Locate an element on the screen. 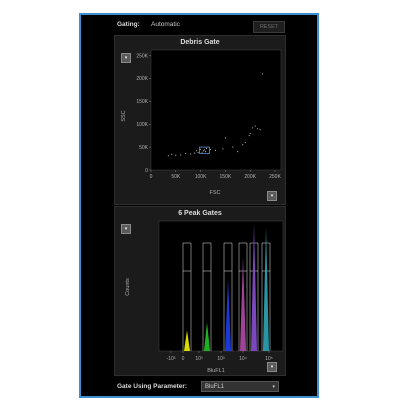  x-tick-label: 100K is located at coordinates (201, 177).